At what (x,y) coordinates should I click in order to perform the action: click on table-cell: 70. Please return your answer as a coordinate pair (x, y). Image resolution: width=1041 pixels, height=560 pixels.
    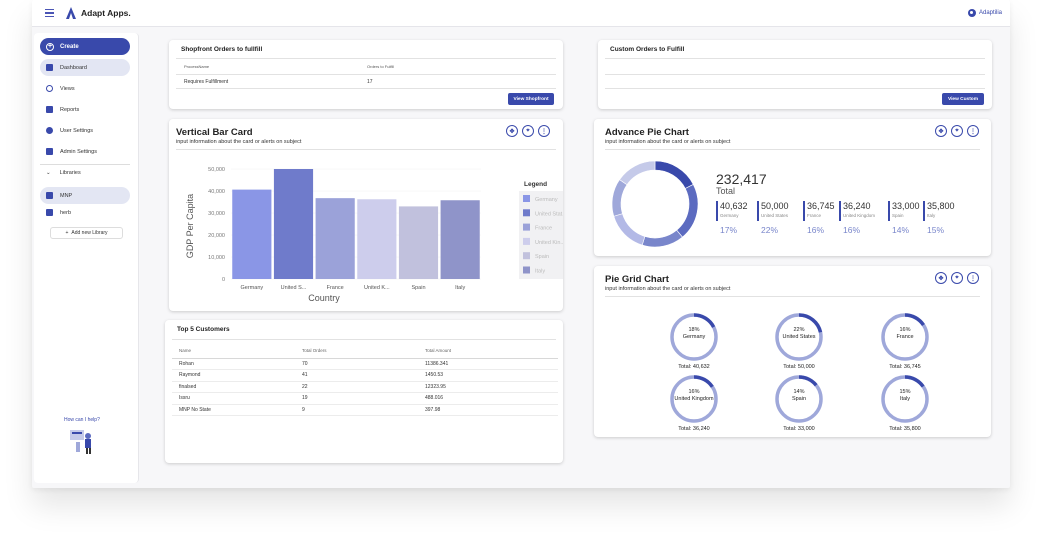
    Looking at the image, I should click on (356, 364).